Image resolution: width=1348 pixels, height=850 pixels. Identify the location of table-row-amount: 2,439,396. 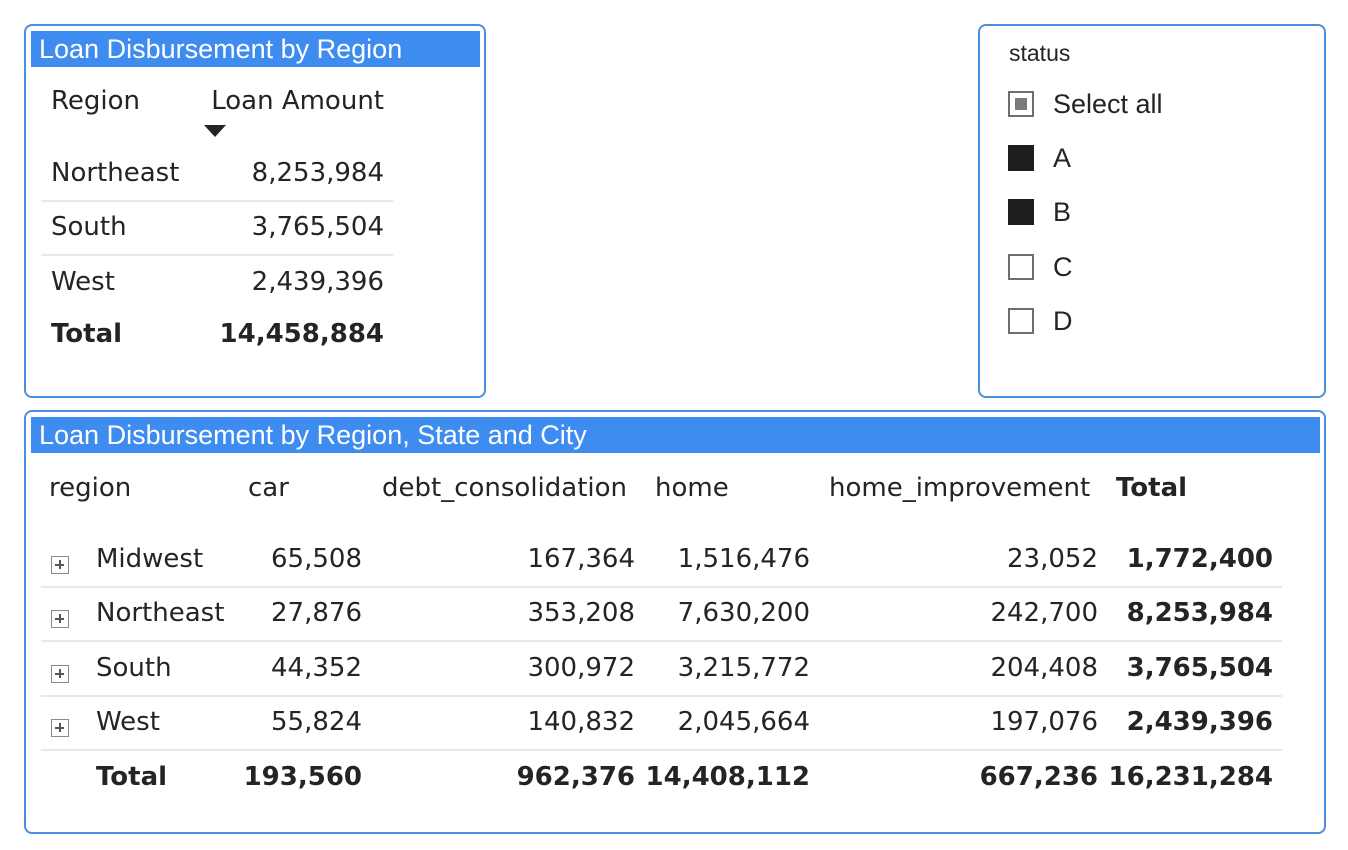
(317, 282).